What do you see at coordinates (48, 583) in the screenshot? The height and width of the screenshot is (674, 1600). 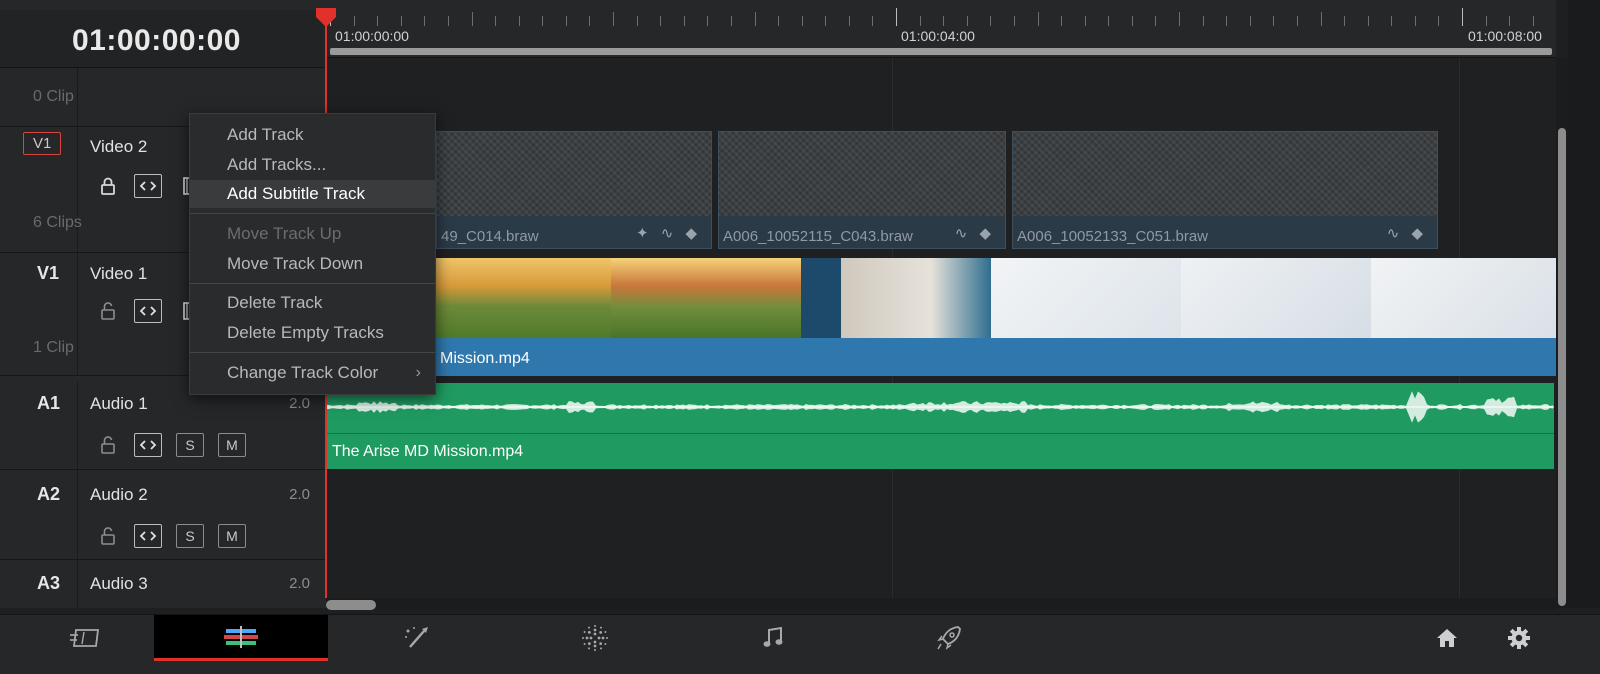 I see `track-destination-button: A3` at bounding box center [48, 583].